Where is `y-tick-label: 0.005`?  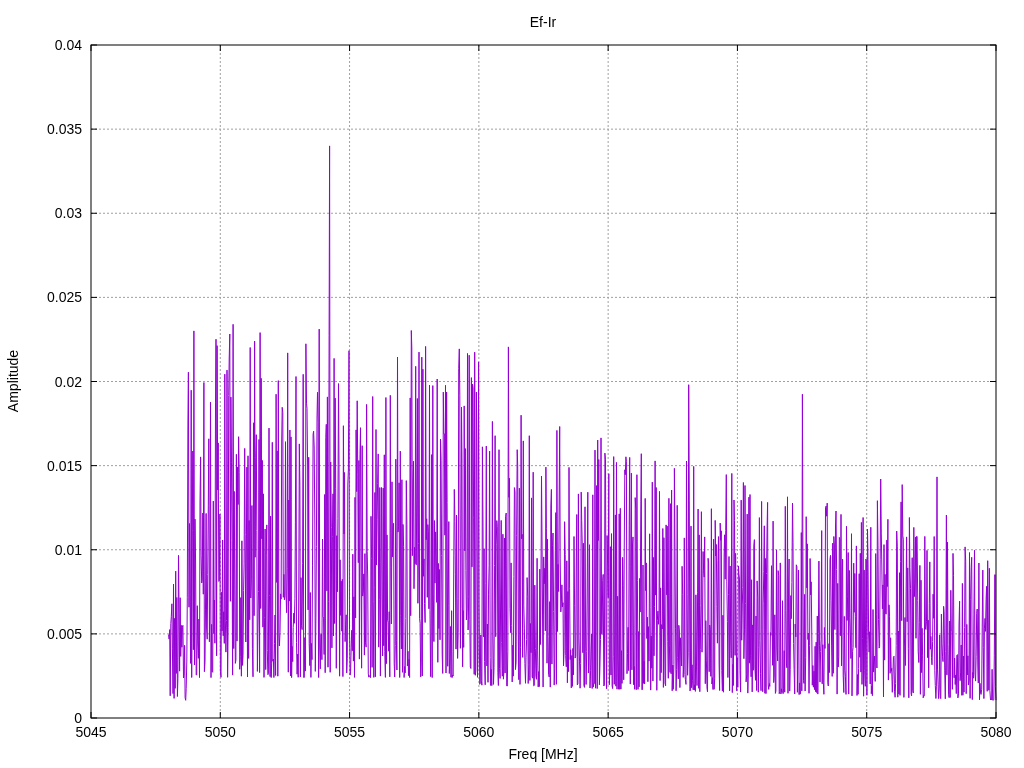
y-tick-label: 0.005 is located at coordinates (64, 633).